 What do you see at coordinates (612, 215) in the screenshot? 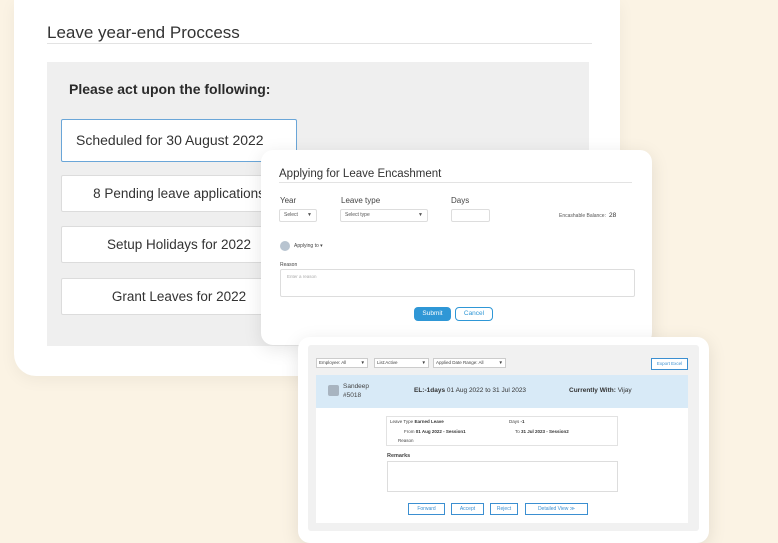
I see `encashable-value: 28` at bounding box center [612, 215].